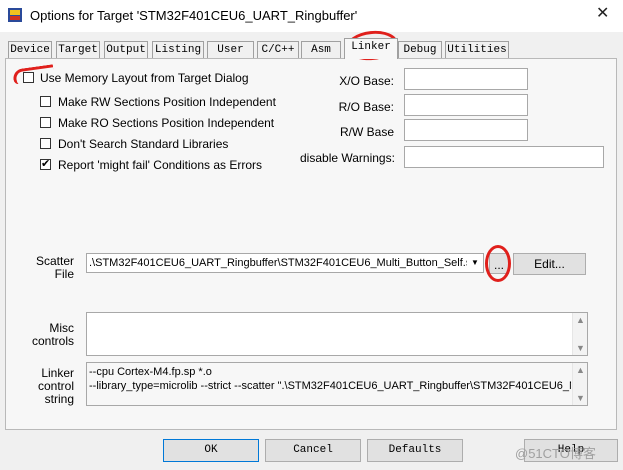 This screenshot has width=623, height=470. What do you see at coordinates (30, 49) in the screenshot?
I see `tab-device: Device` at bounding box center [30, 49].